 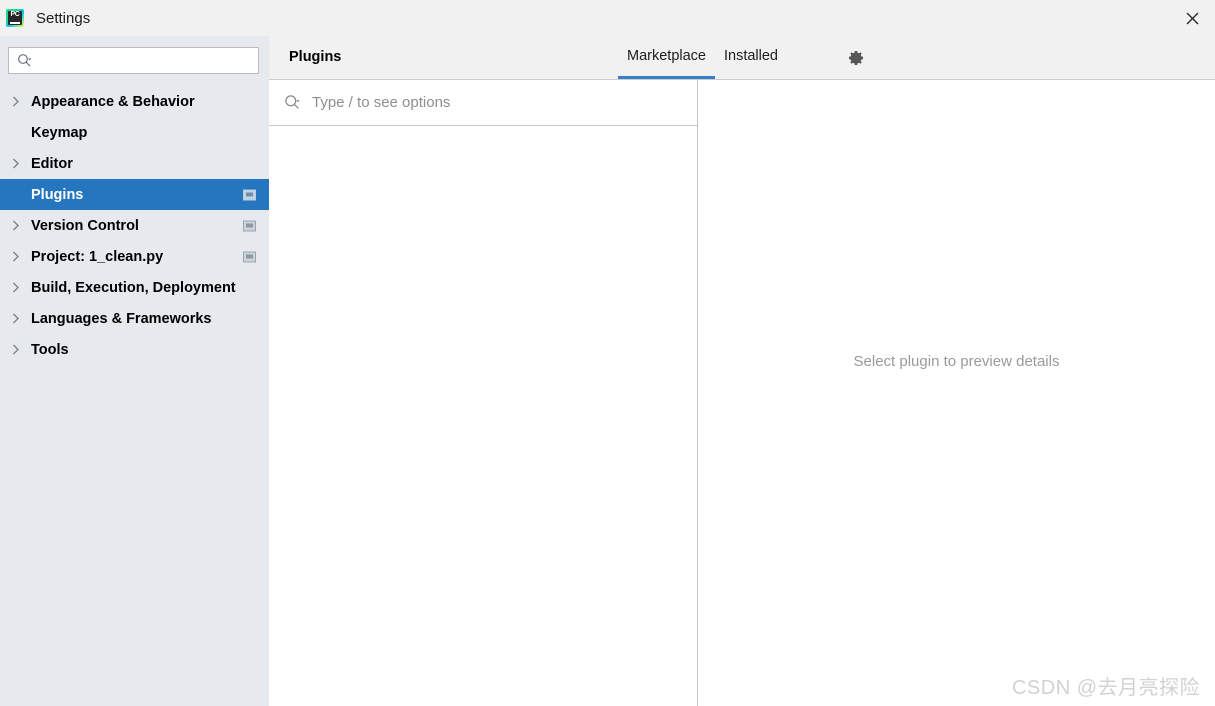 What do you see at coordinates (50, 349) in the screenshot?
I see `sidebar-item-label: Tools` at bounding box center [50, 349].